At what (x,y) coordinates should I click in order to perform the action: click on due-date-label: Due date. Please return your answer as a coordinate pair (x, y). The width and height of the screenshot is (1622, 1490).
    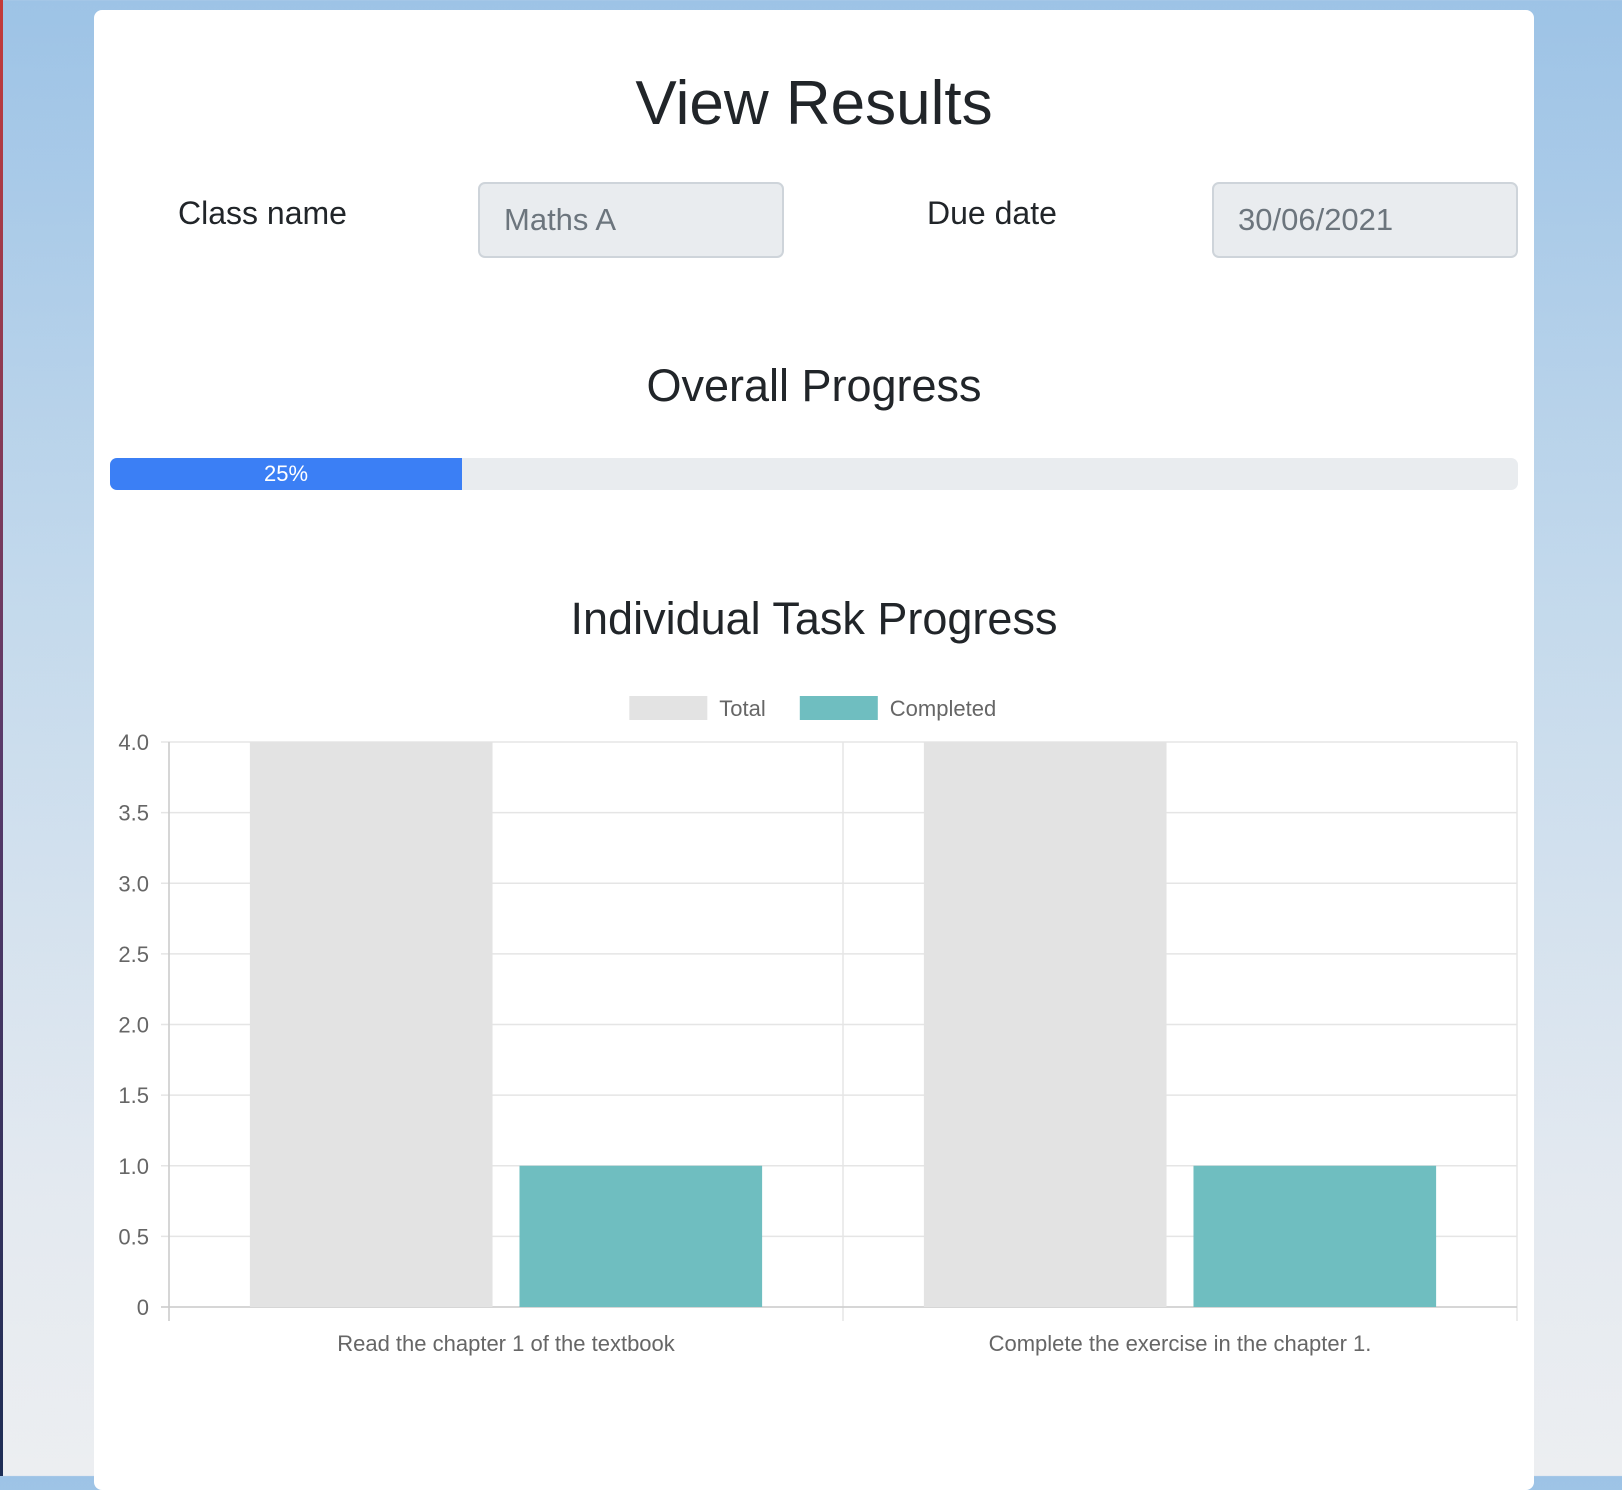
    Looking at the image, I should click on (992, 213).